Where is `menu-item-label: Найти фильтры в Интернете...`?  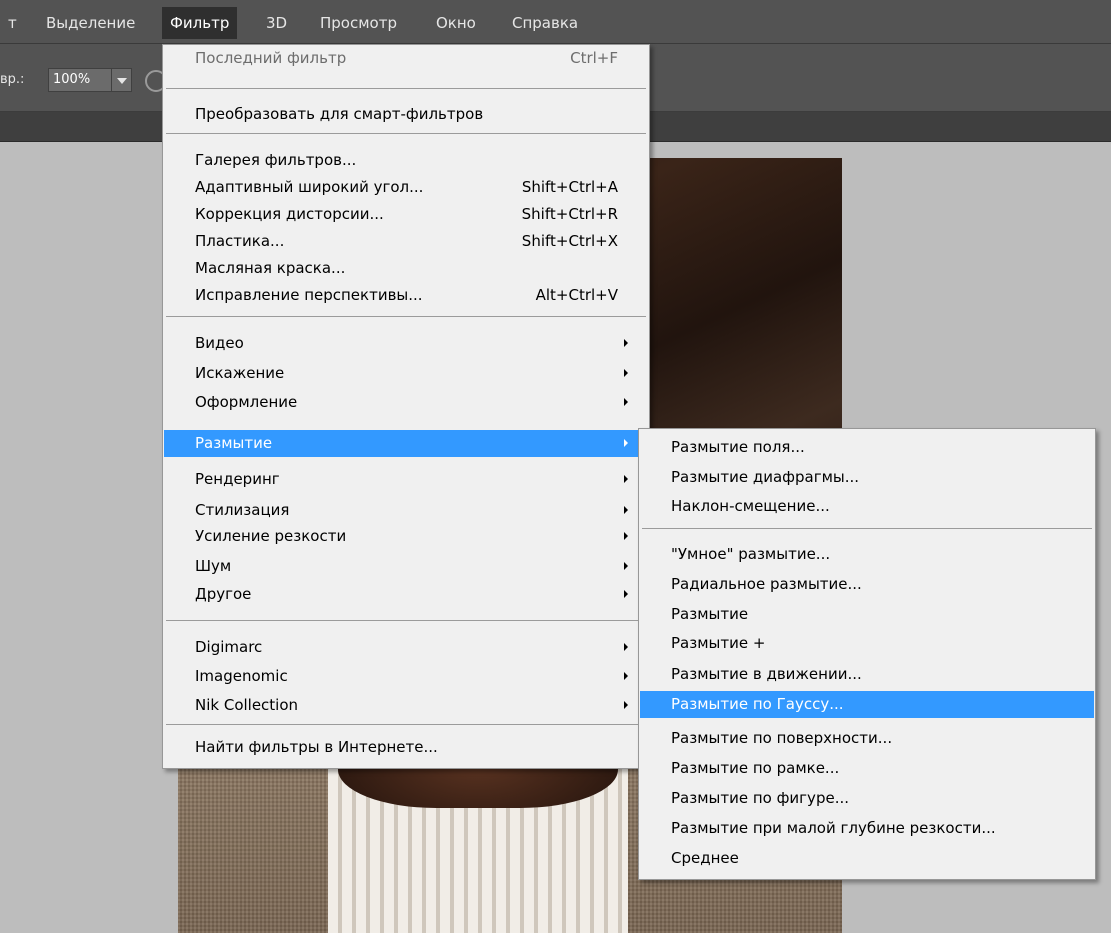 menu-item-label: Найти фильтры в Интернете... is located at coordinates (316, 747).